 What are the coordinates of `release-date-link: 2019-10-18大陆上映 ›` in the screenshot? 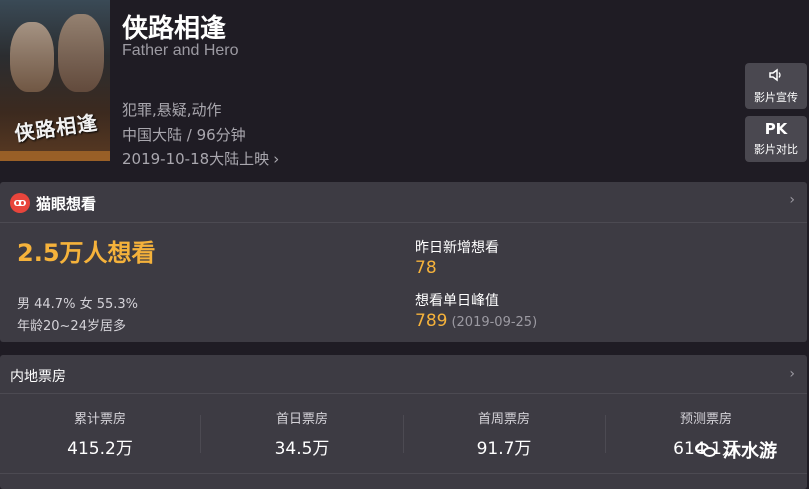 It's located at (200, 158).